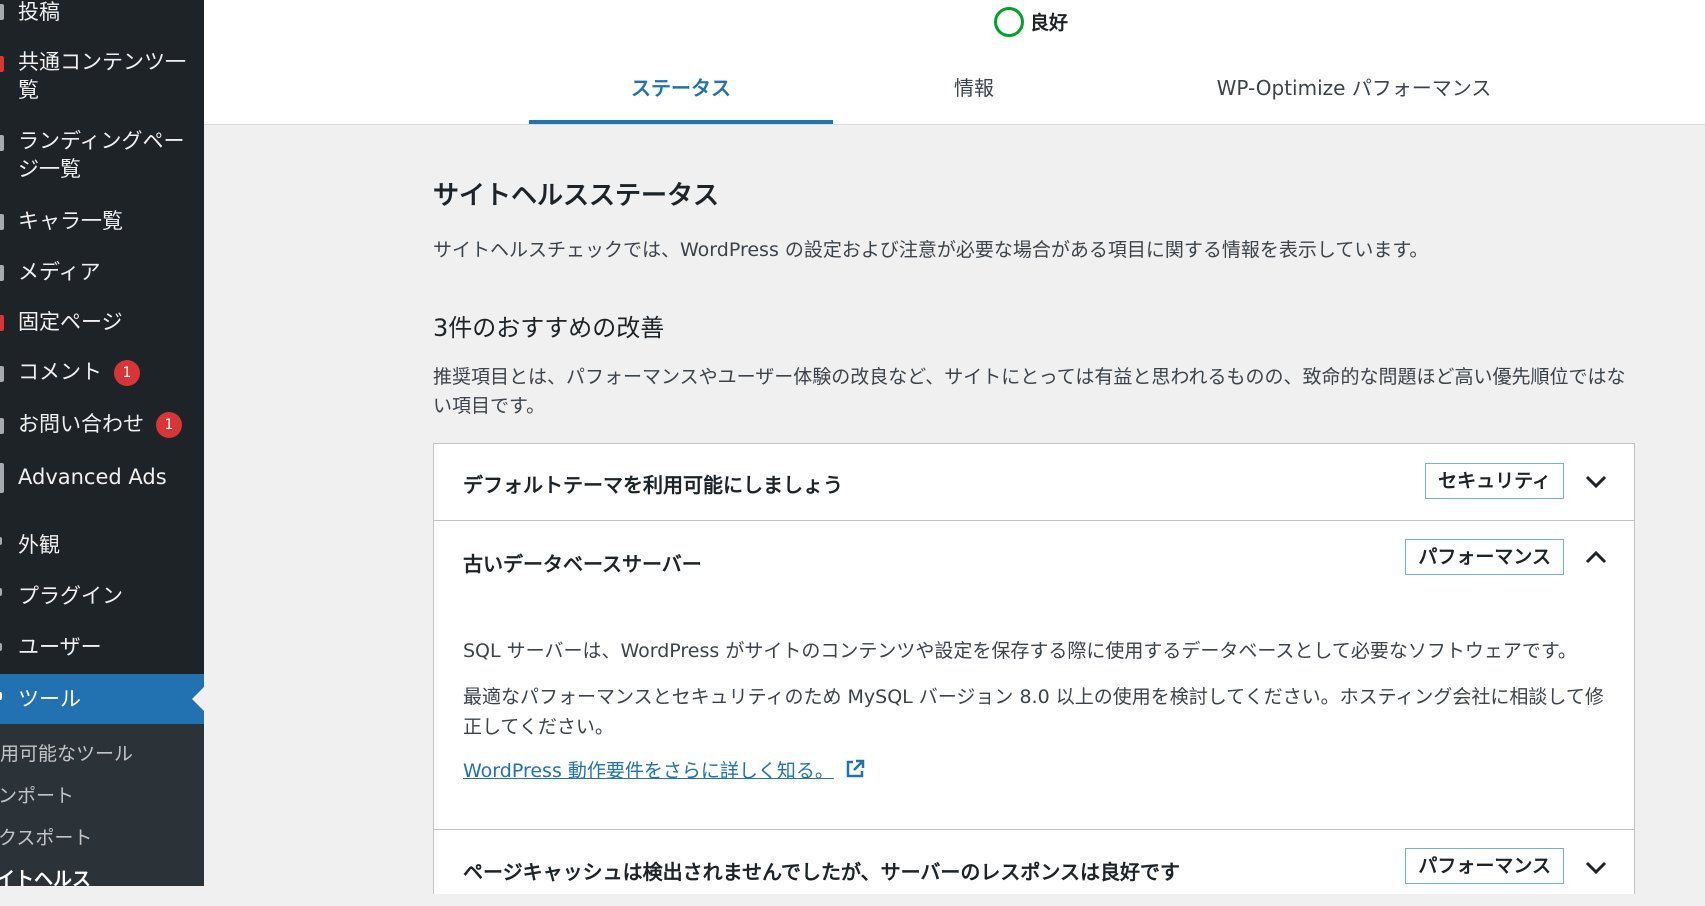  What do you see at coordinates (198, 699) in the screenshot?
I see `current-arrow` at bounding box center [198, 699].